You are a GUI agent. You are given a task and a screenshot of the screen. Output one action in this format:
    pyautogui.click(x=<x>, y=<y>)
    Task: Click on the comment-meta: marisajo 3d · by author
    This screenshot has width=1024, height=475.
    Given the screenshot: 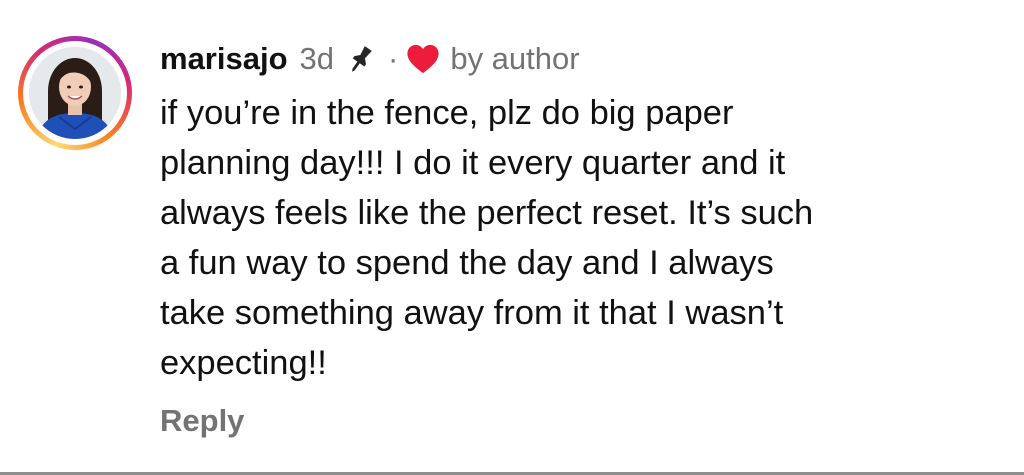 What is the action you would take?
    pyautogui.click(x=580, y=59)
    